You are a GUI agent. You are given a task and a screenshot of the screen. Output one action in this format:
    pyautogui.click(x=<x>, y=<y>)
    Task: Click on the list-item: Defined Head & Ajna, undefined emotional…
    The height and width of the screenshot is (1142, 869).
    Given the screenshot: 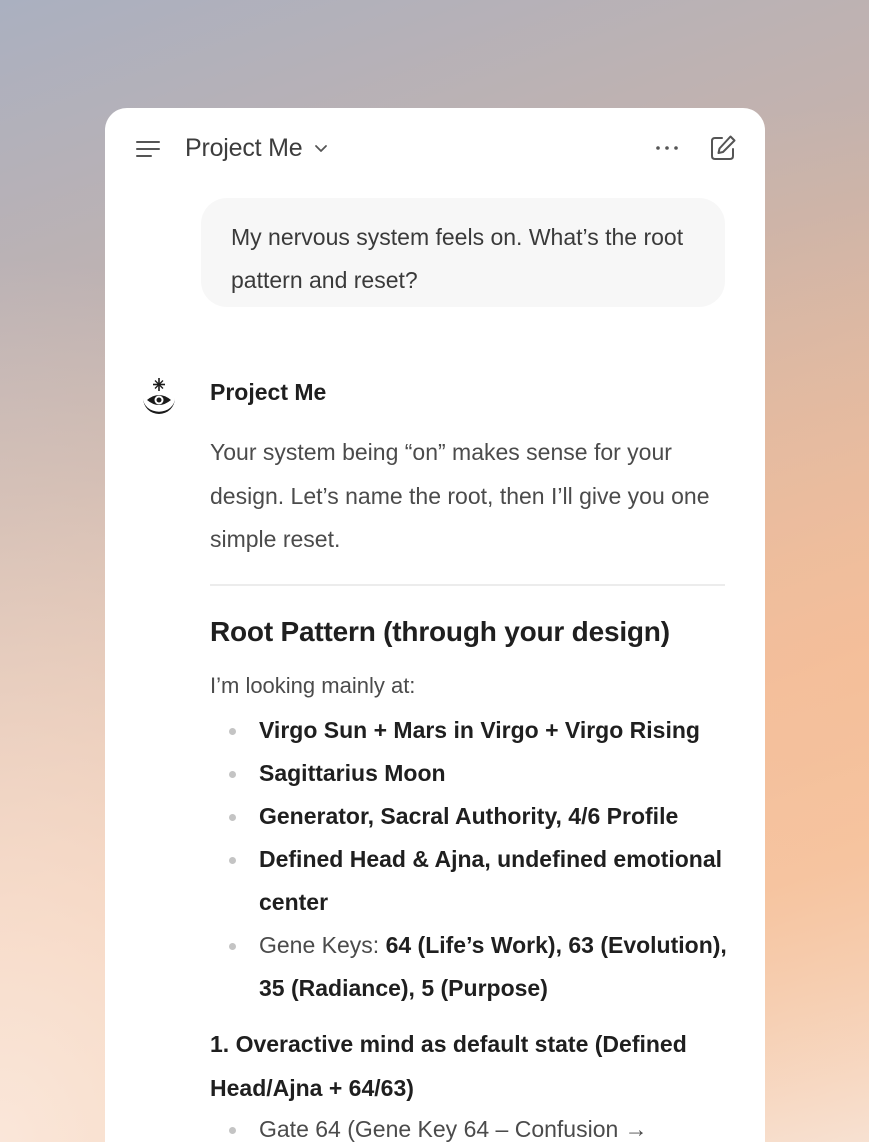 What is the action you would take?
    pyautogui.click(x=470, y=881)
    